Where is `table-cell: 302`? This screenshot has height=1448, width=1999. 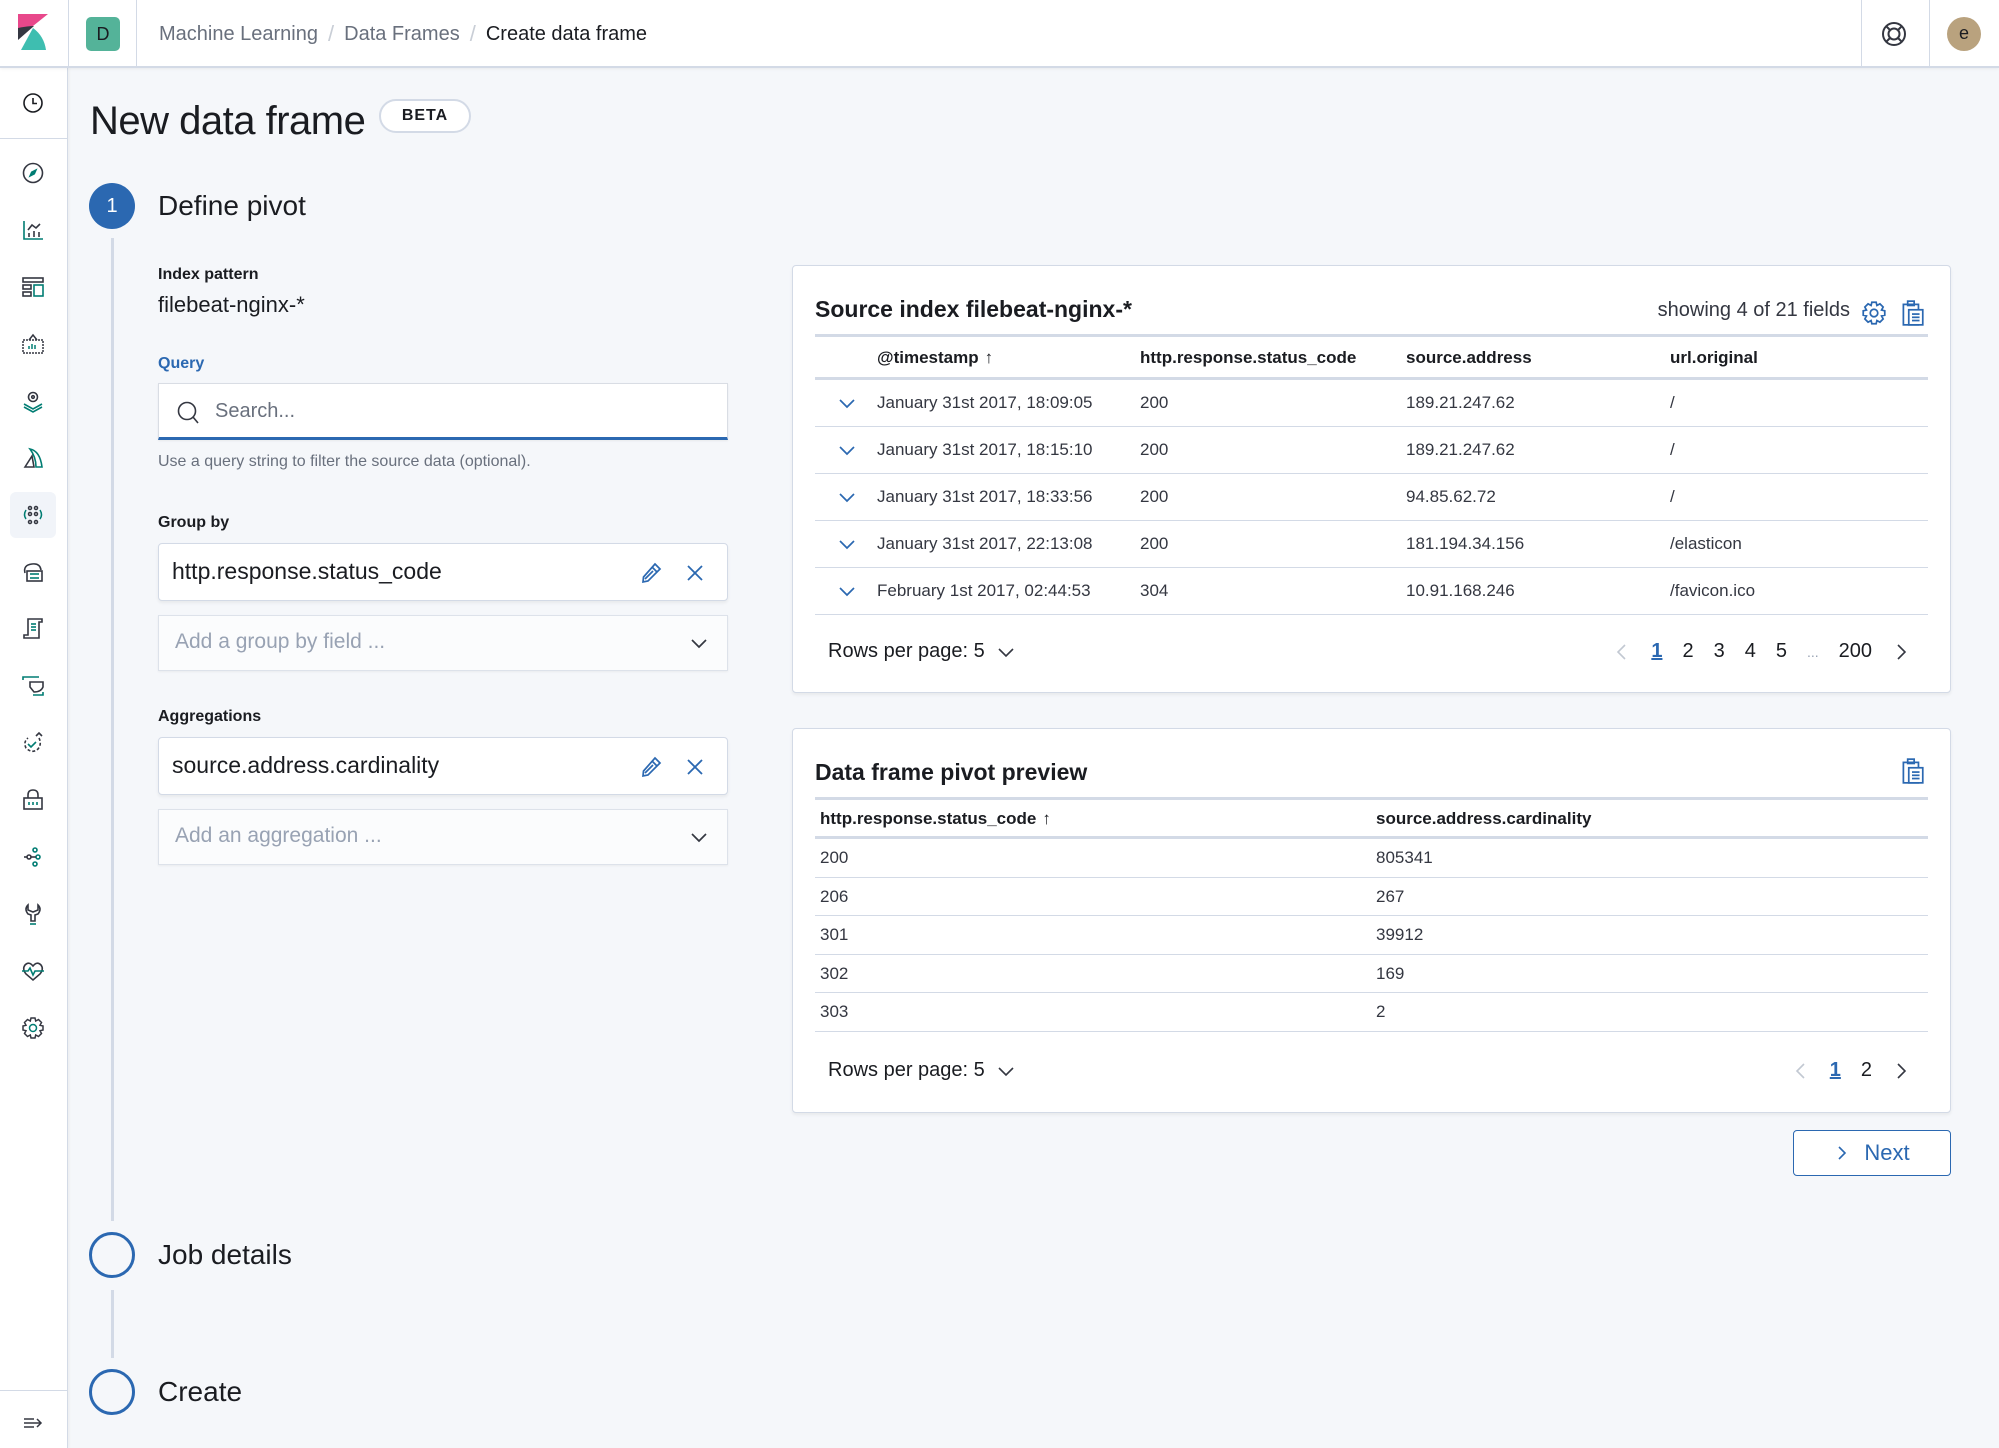 table-cell: 302 is located at coordinates (834, 973).